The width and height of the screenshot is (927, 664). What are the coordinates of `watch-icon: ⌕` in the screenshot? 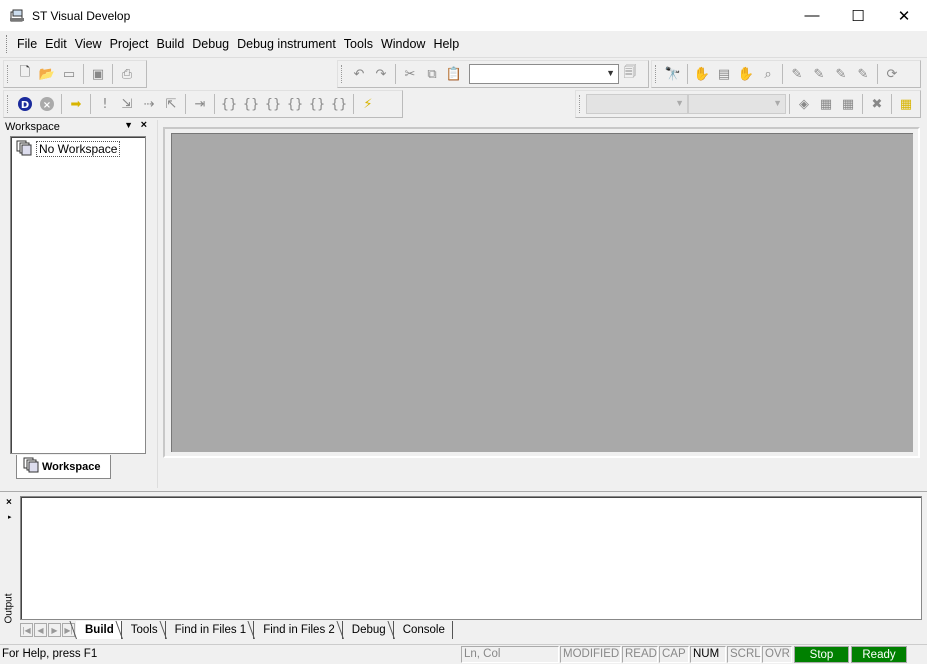 It's located at (768, 74).